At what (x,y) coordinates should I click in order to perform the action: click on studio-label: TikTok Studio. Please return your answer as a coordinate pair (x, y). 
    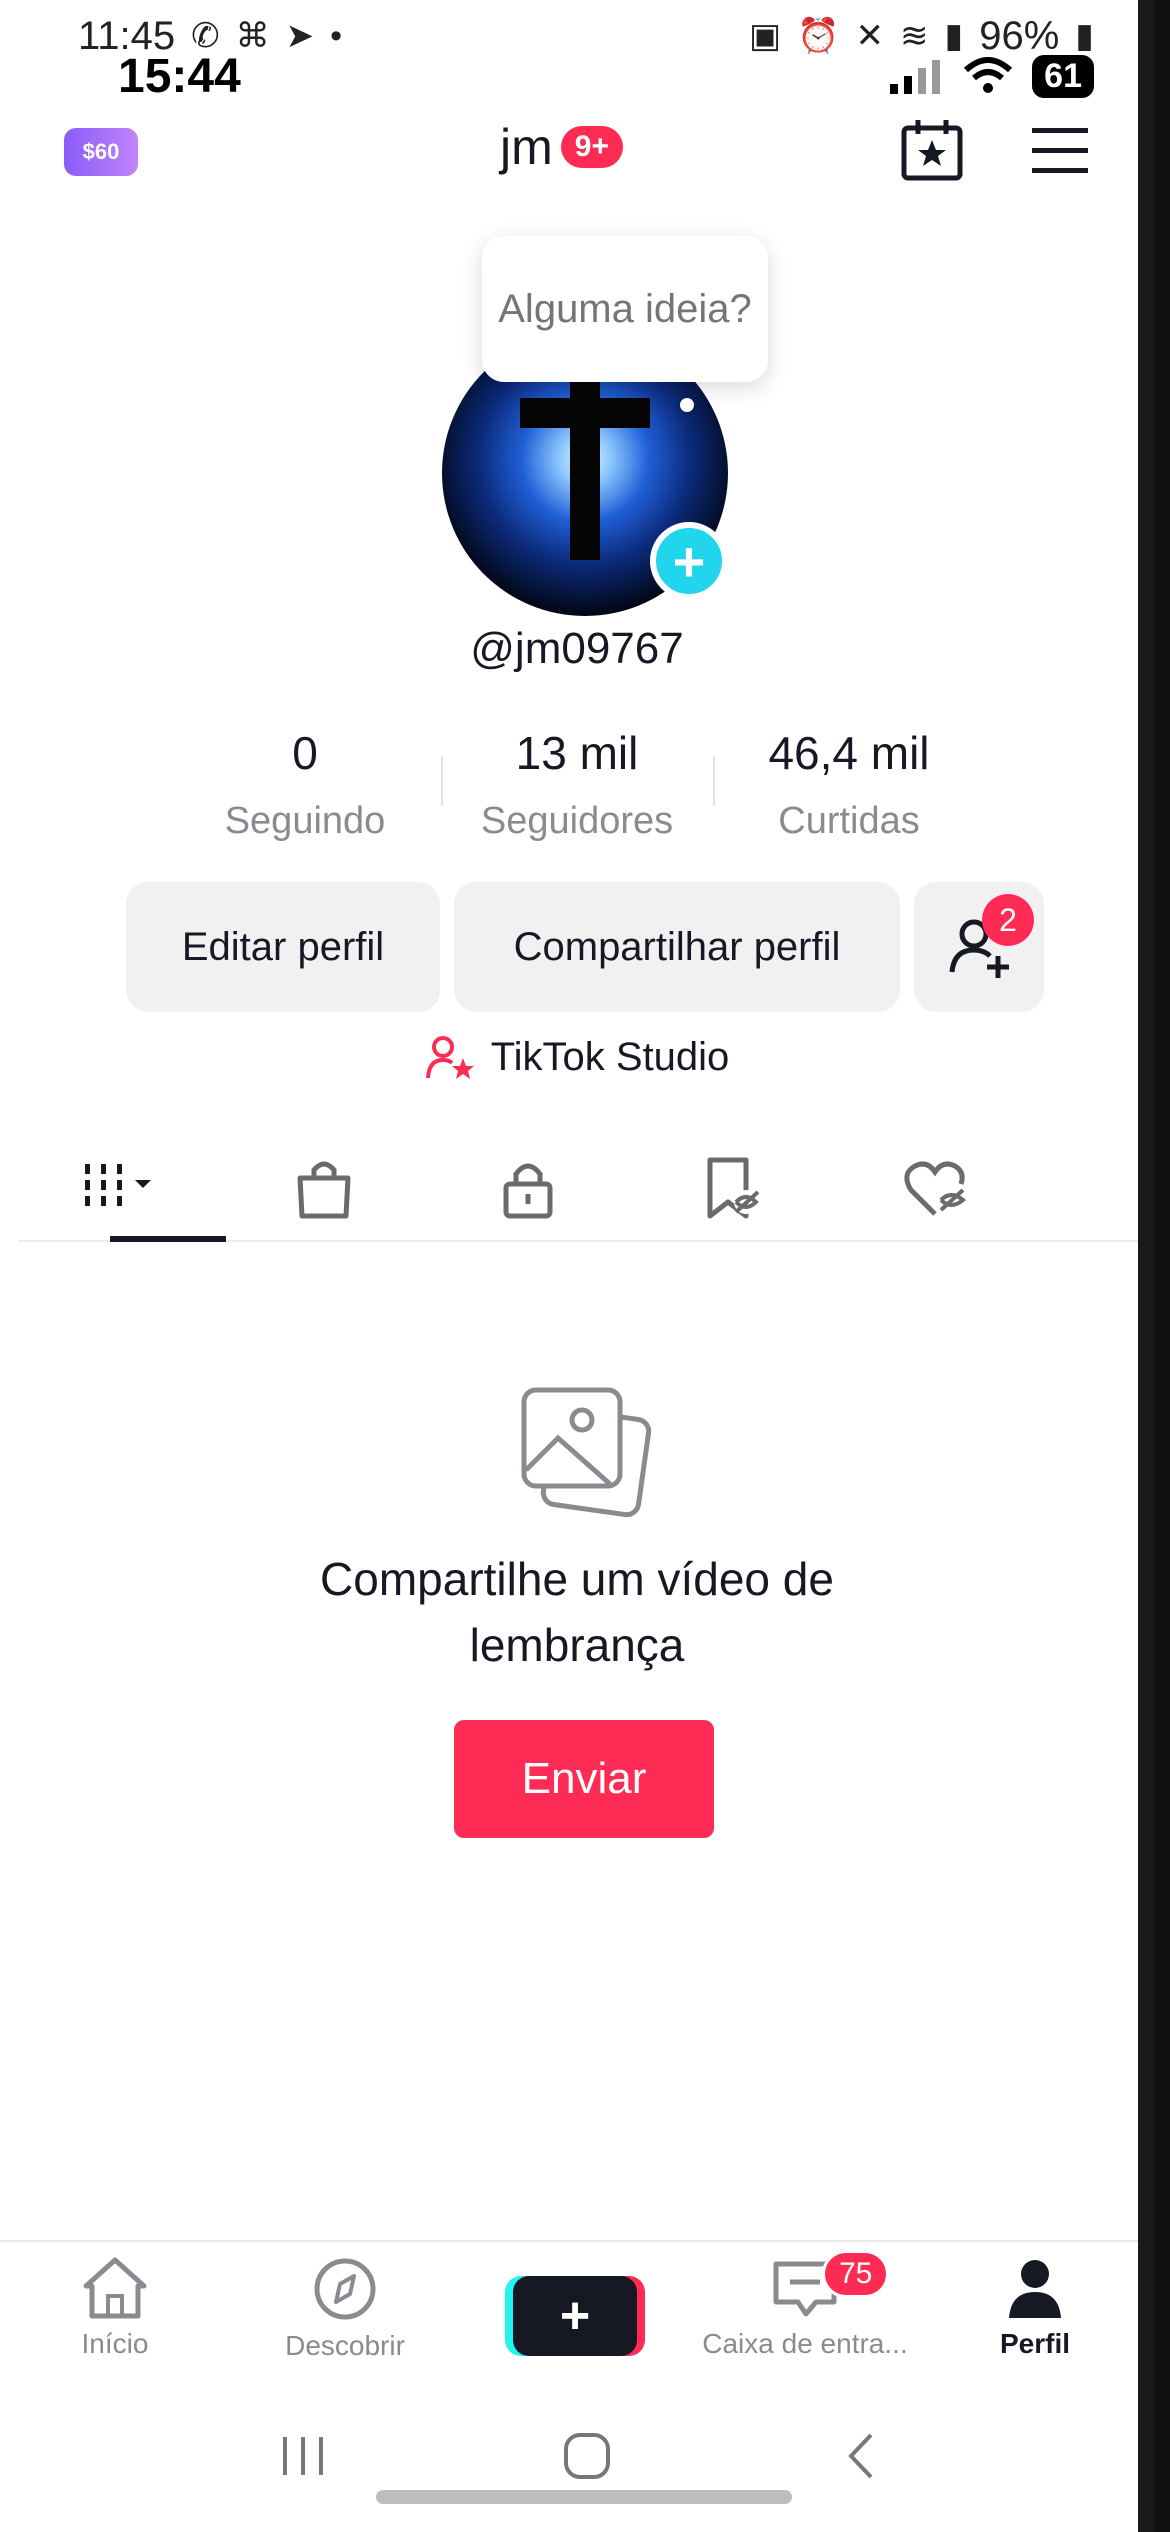
    Looking at the image, I should click on (610, 1056).